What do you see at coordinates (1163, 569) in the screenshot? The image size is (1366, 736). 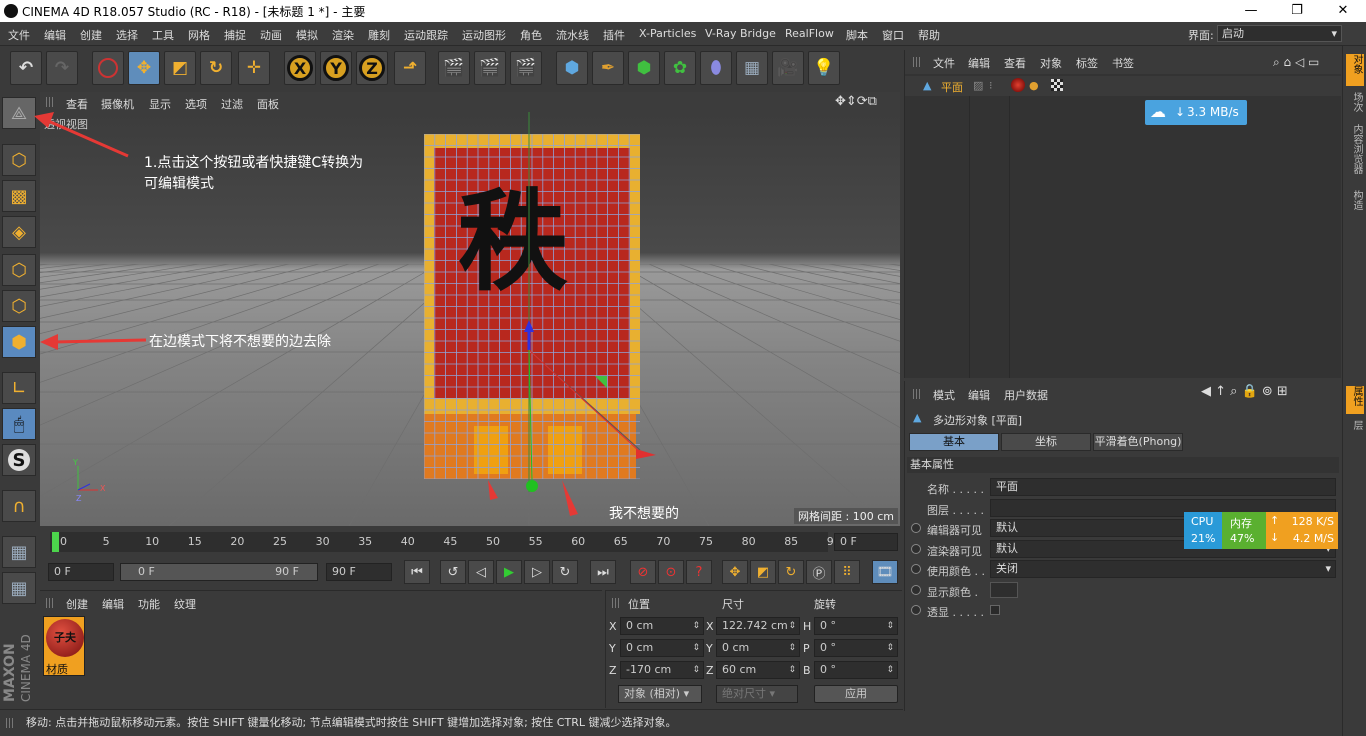 I see `attr-value-field: 关闭 ▾` at bounding box center [1163, 569].